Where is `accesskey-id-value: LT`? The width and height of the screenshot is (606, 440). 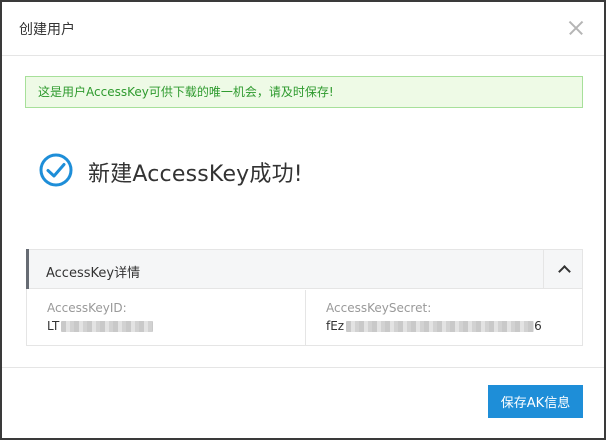
accesskey-id-value: LT is located at coordinates (100, 326).